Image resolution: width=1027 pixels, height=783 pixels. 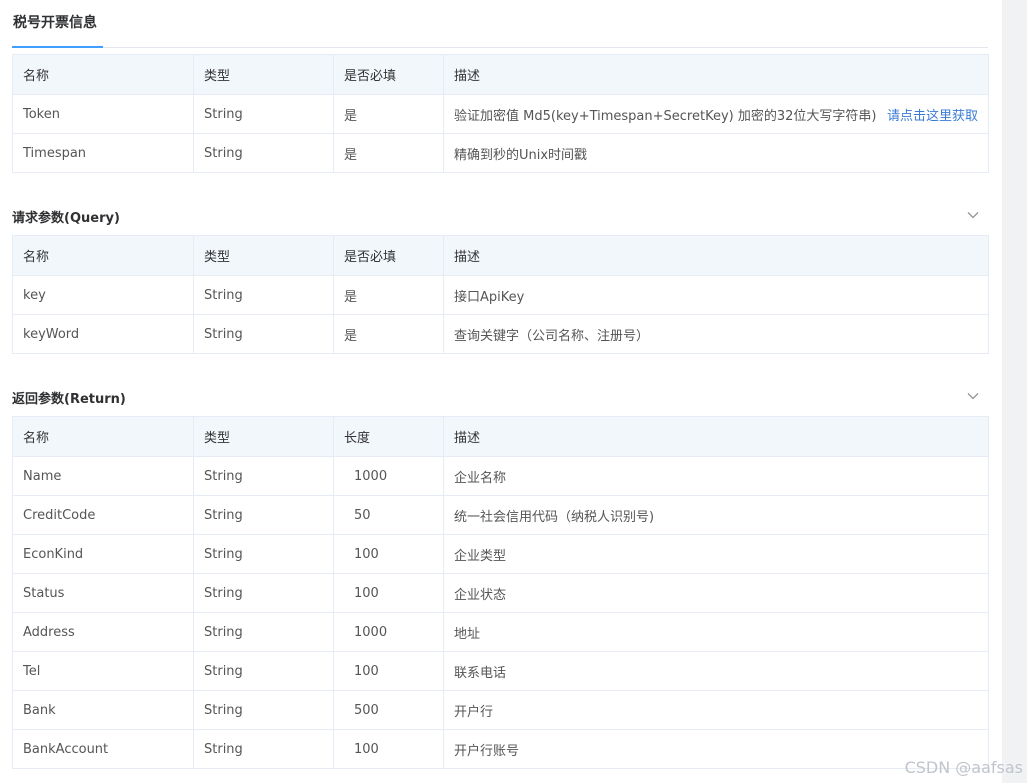 I want to click on cell-desc: 接口ApiKey, so click(x=716, y=295).